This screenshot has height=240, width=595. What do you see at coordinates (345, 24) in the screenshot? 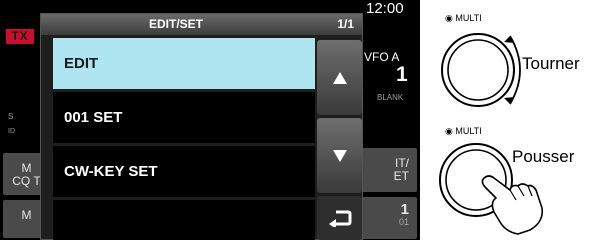
I see `page-indicator: 1/1` at bounding box center [345, 24].